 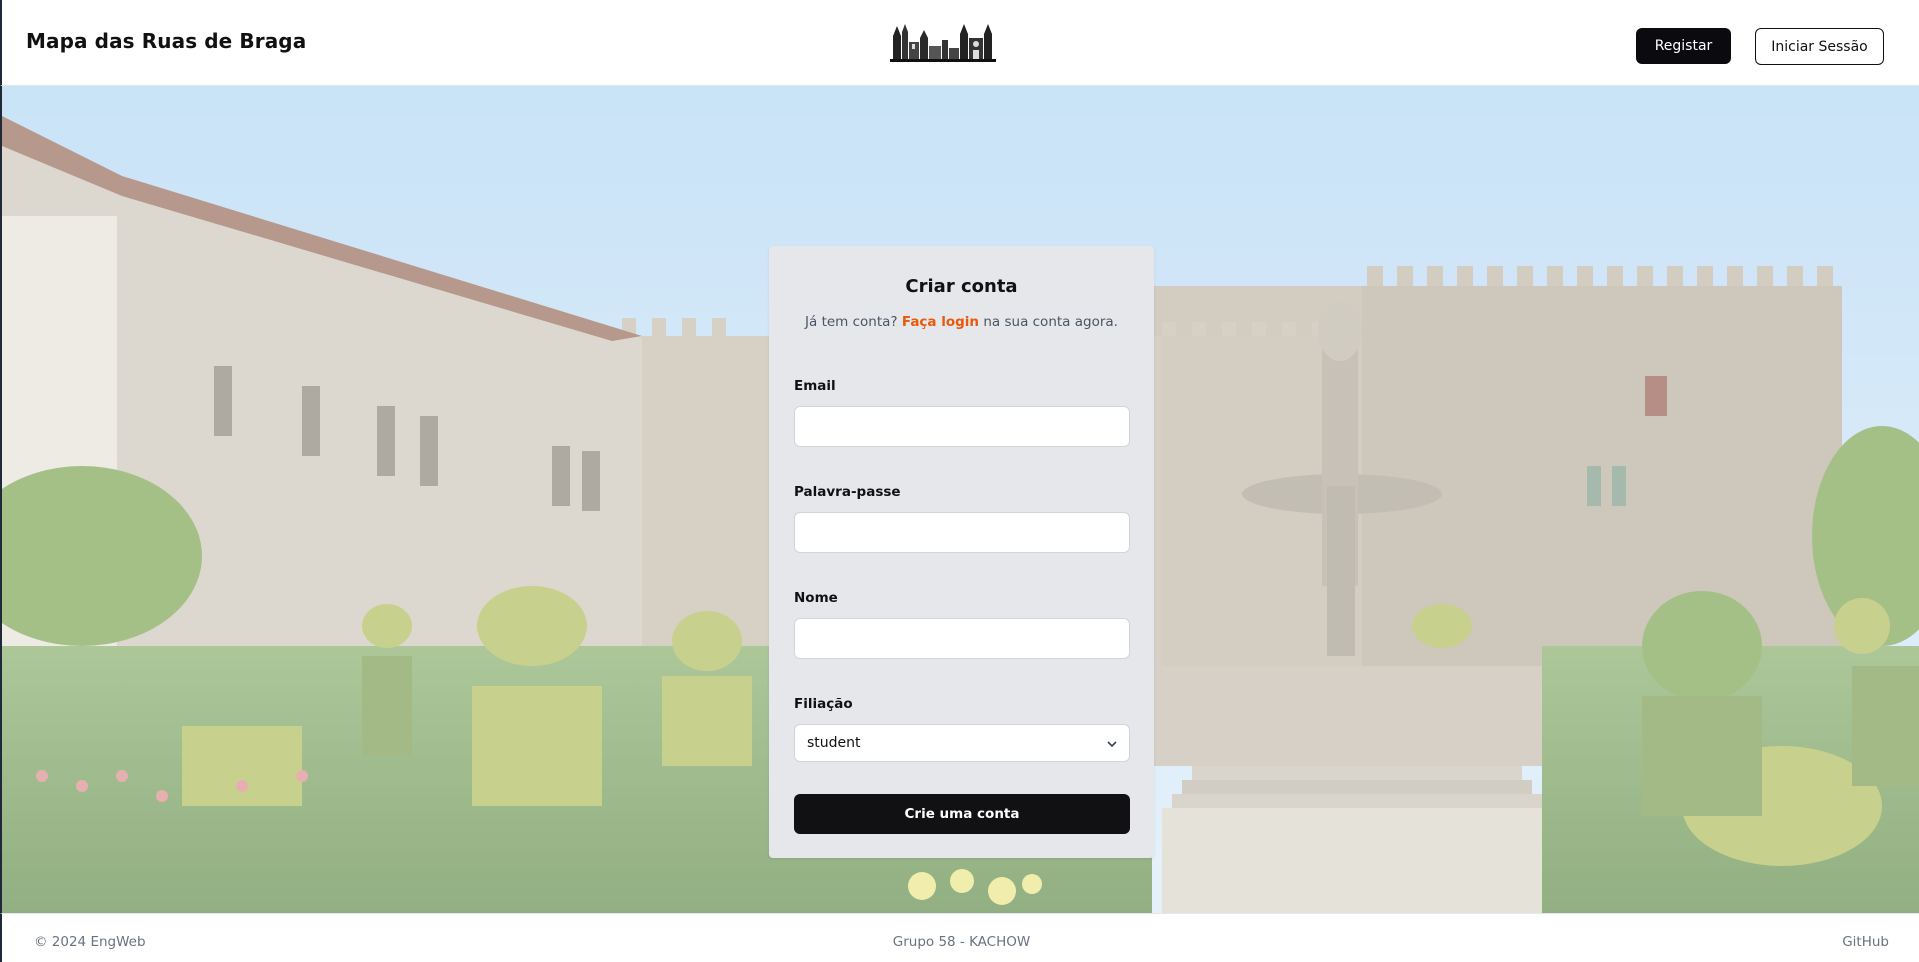 I want to click on github-link: GitHub, so click(x=1865, y=942).